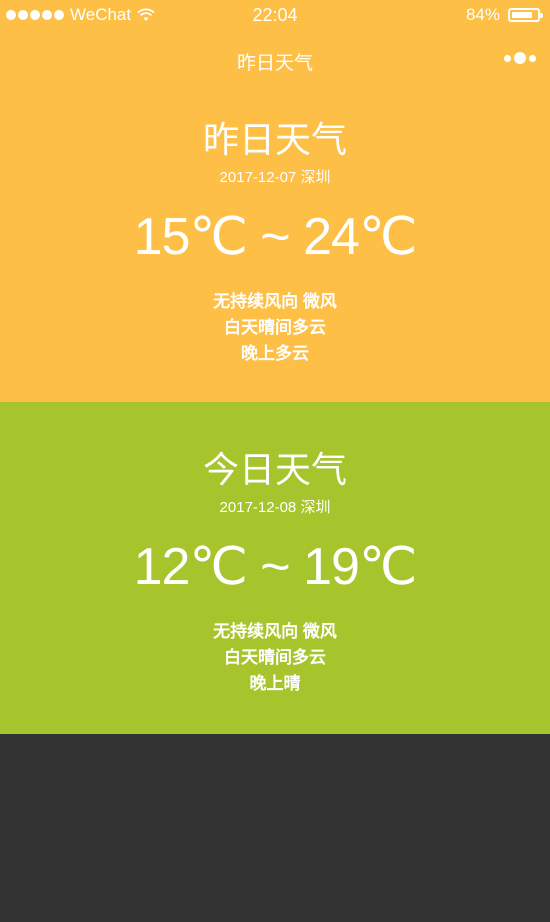 The height and width of the screenshot is (922, 550). Describe the element at coordinates (275, 353) in the screenshot. I see `night-weather: 晚上多云` at that location.